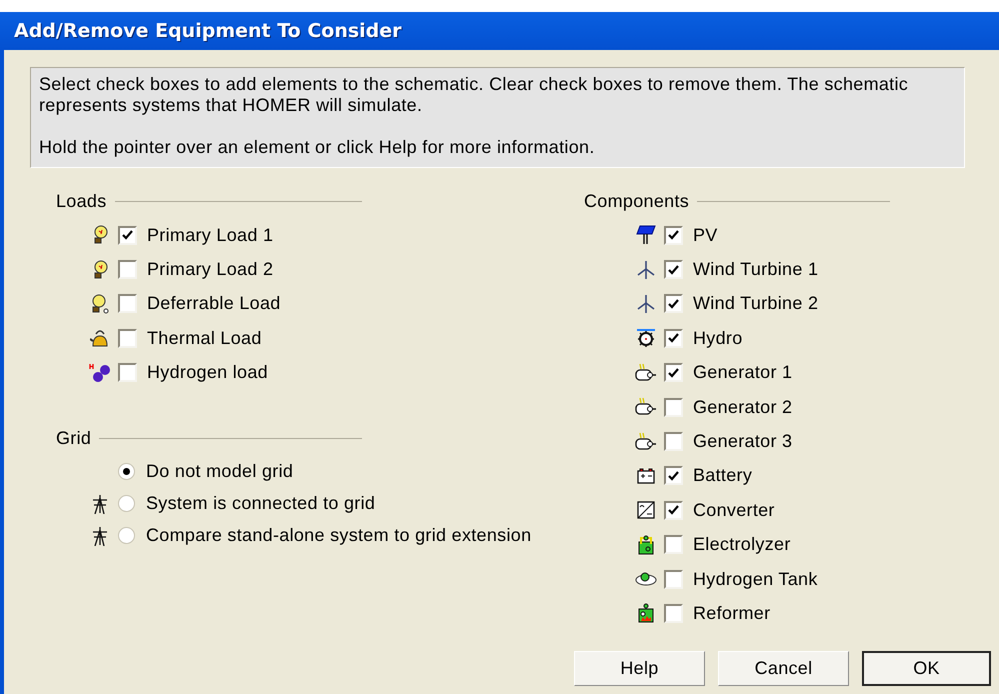 The width and height of the screenshot is (999, 694). Describe the element at coordinates (100, 338) in the screenshot. I see `kettle-icon` at that location.